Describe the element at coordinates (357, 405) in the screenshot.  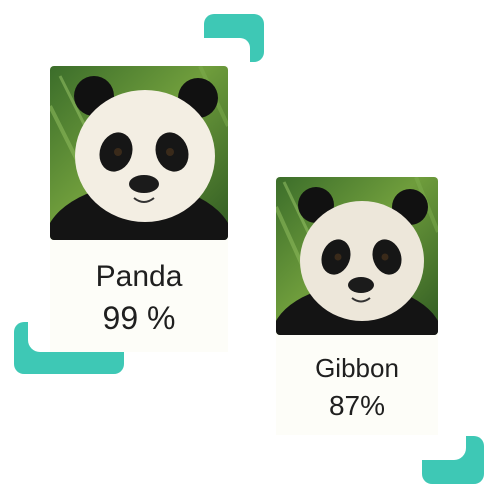
I see `card-confidence-value: 87%` at that location.